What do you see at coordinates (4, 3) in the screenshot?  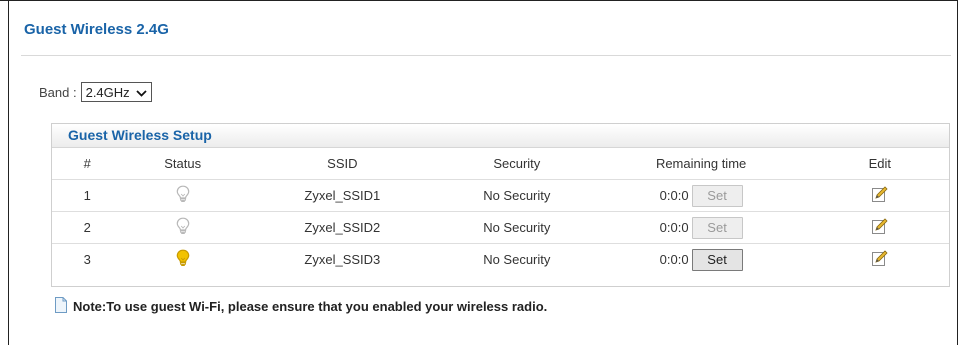 I see `window-corner` at bounding box center [4, 3].